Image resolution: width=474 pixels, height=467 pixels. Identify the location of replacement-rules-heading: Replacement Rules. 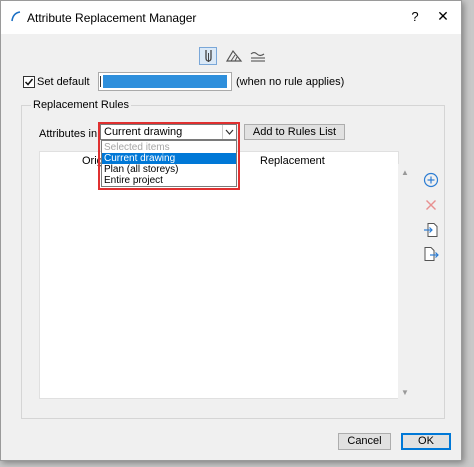
(81, 105).